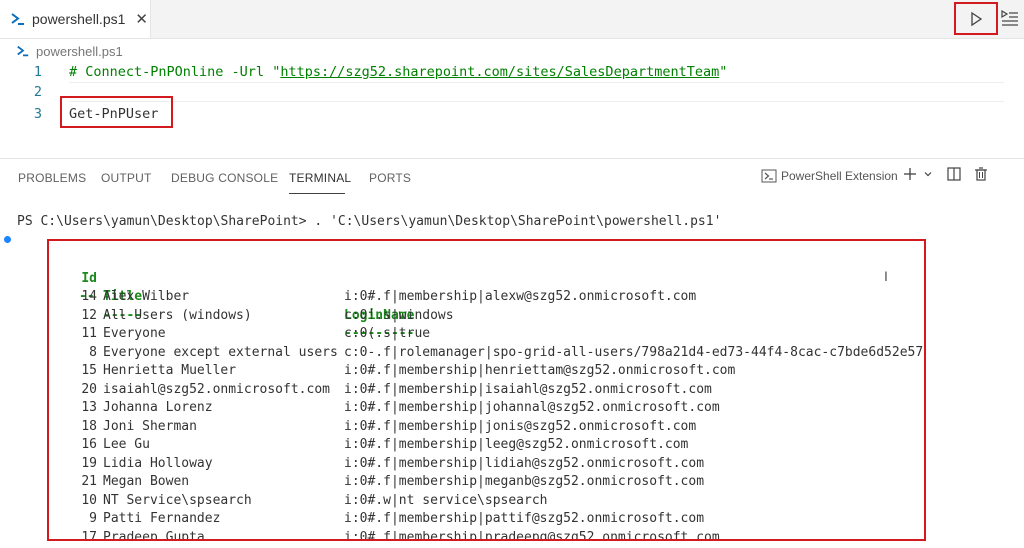 The width and height of the screenshot is (1024, 548). I want to click on kill-terminal-button, so click(981, 174).